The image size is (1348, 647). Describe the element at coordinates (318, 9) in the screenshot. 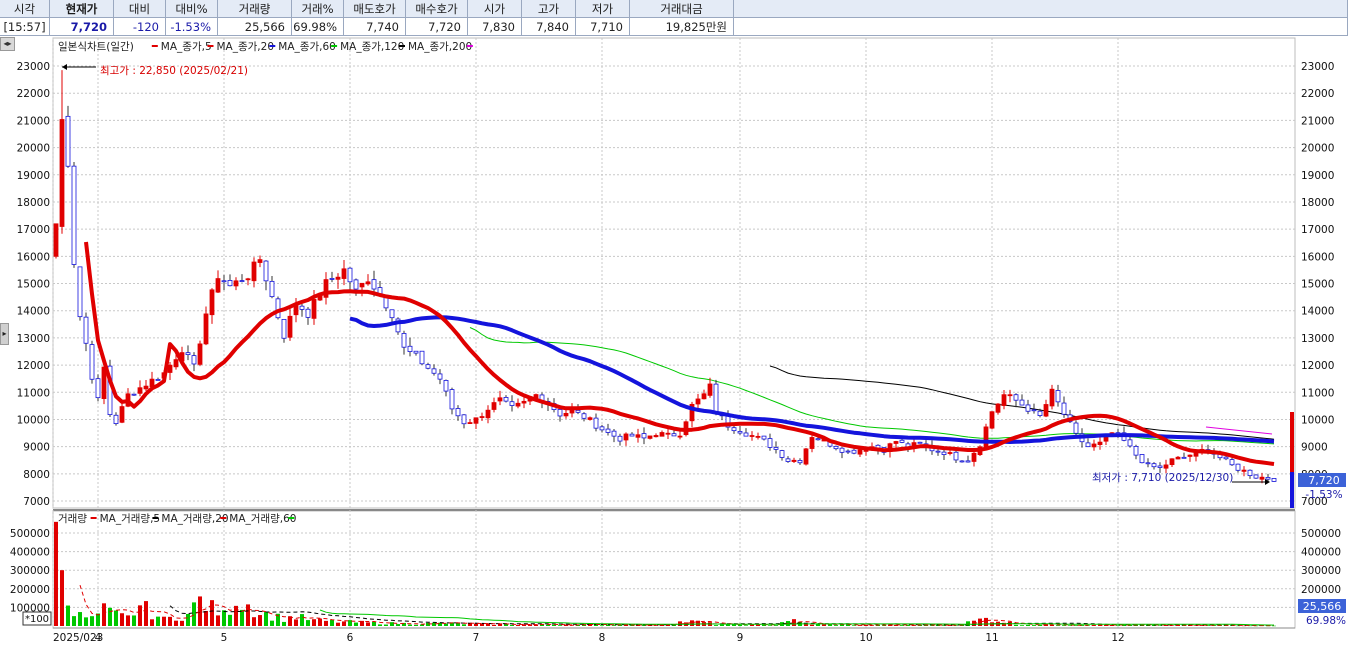

I see `quote-header-5: 거래%` at that location.